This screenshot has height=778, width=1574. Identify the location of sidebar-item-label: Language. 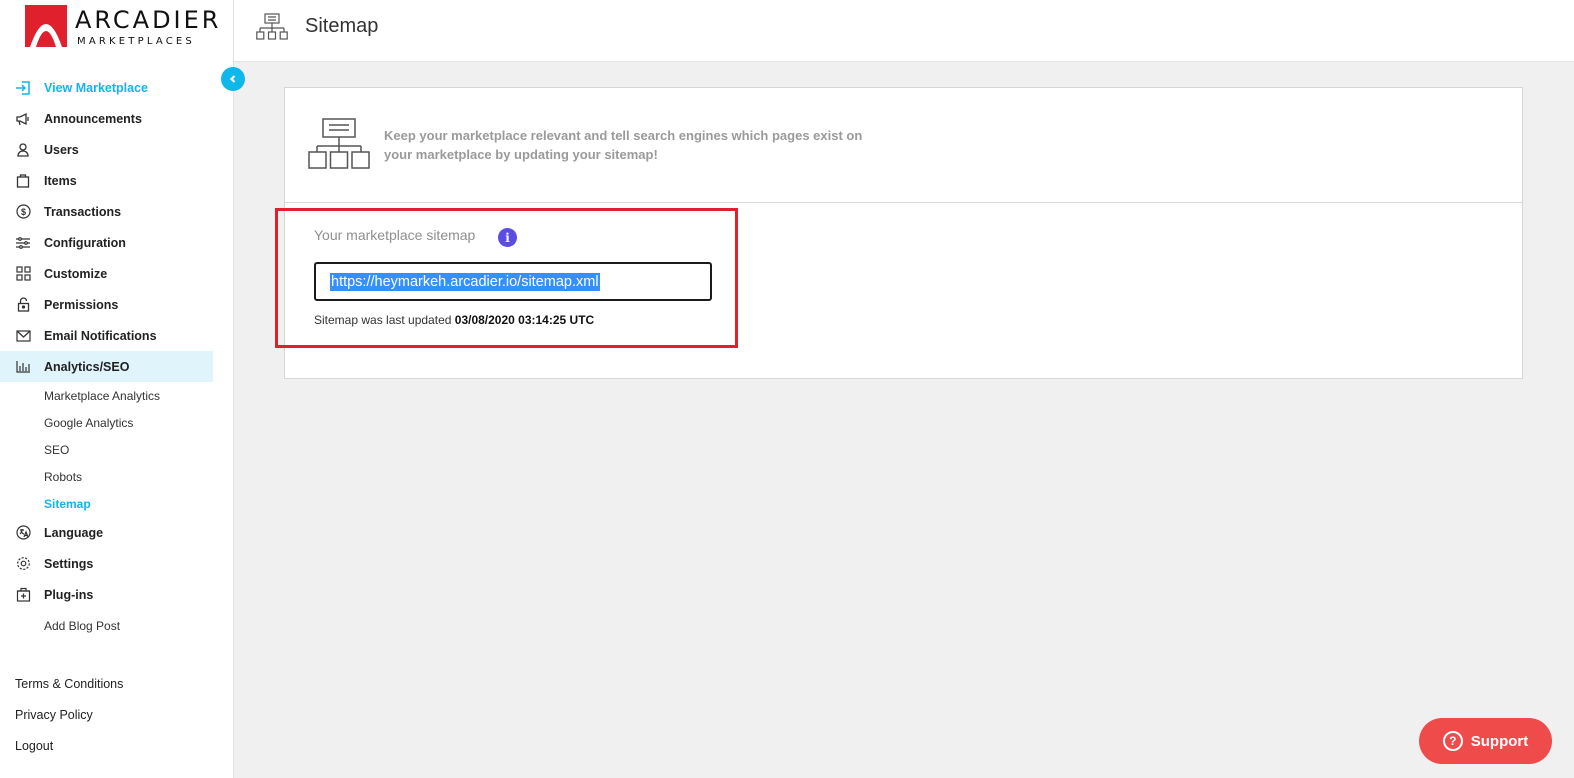
(74, 532).